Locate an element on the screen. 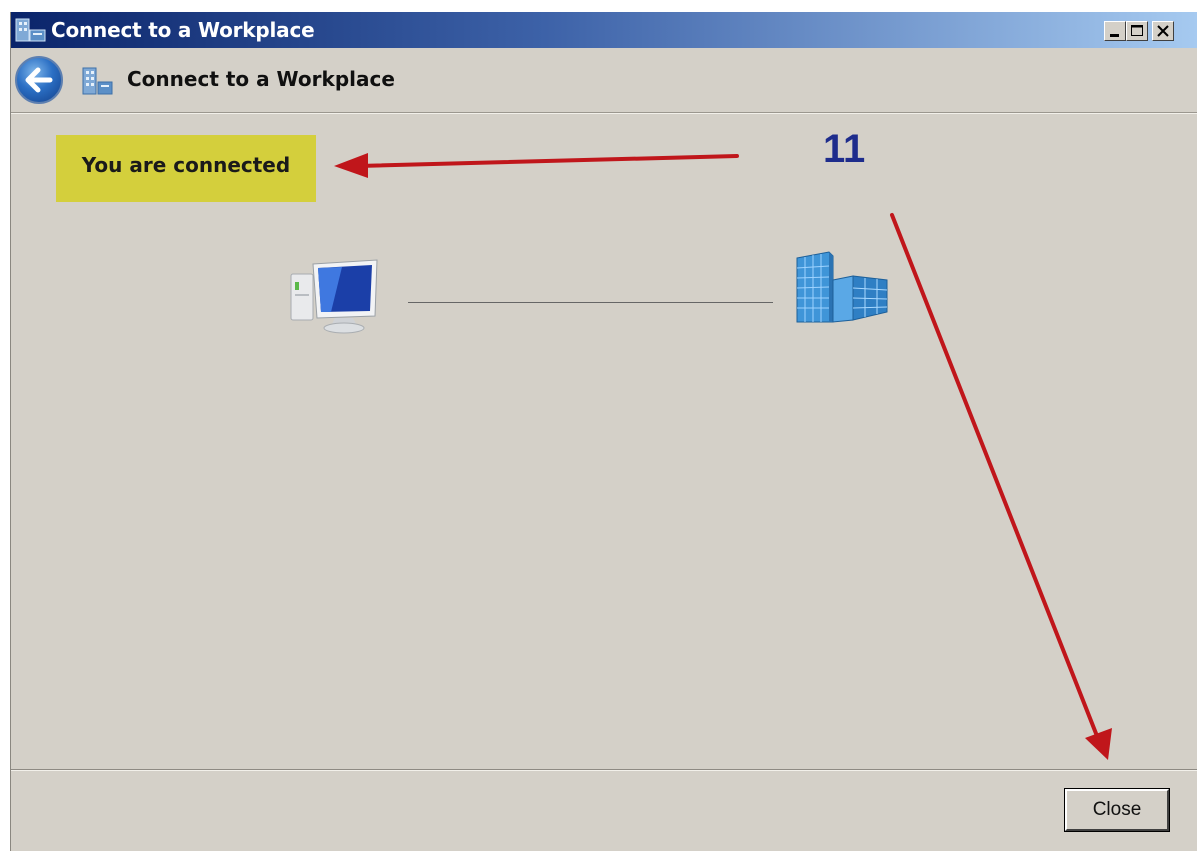 Image resolution: width=1197 pixels, height=851 pixels. connection-line is located at coordinates (590, 302).